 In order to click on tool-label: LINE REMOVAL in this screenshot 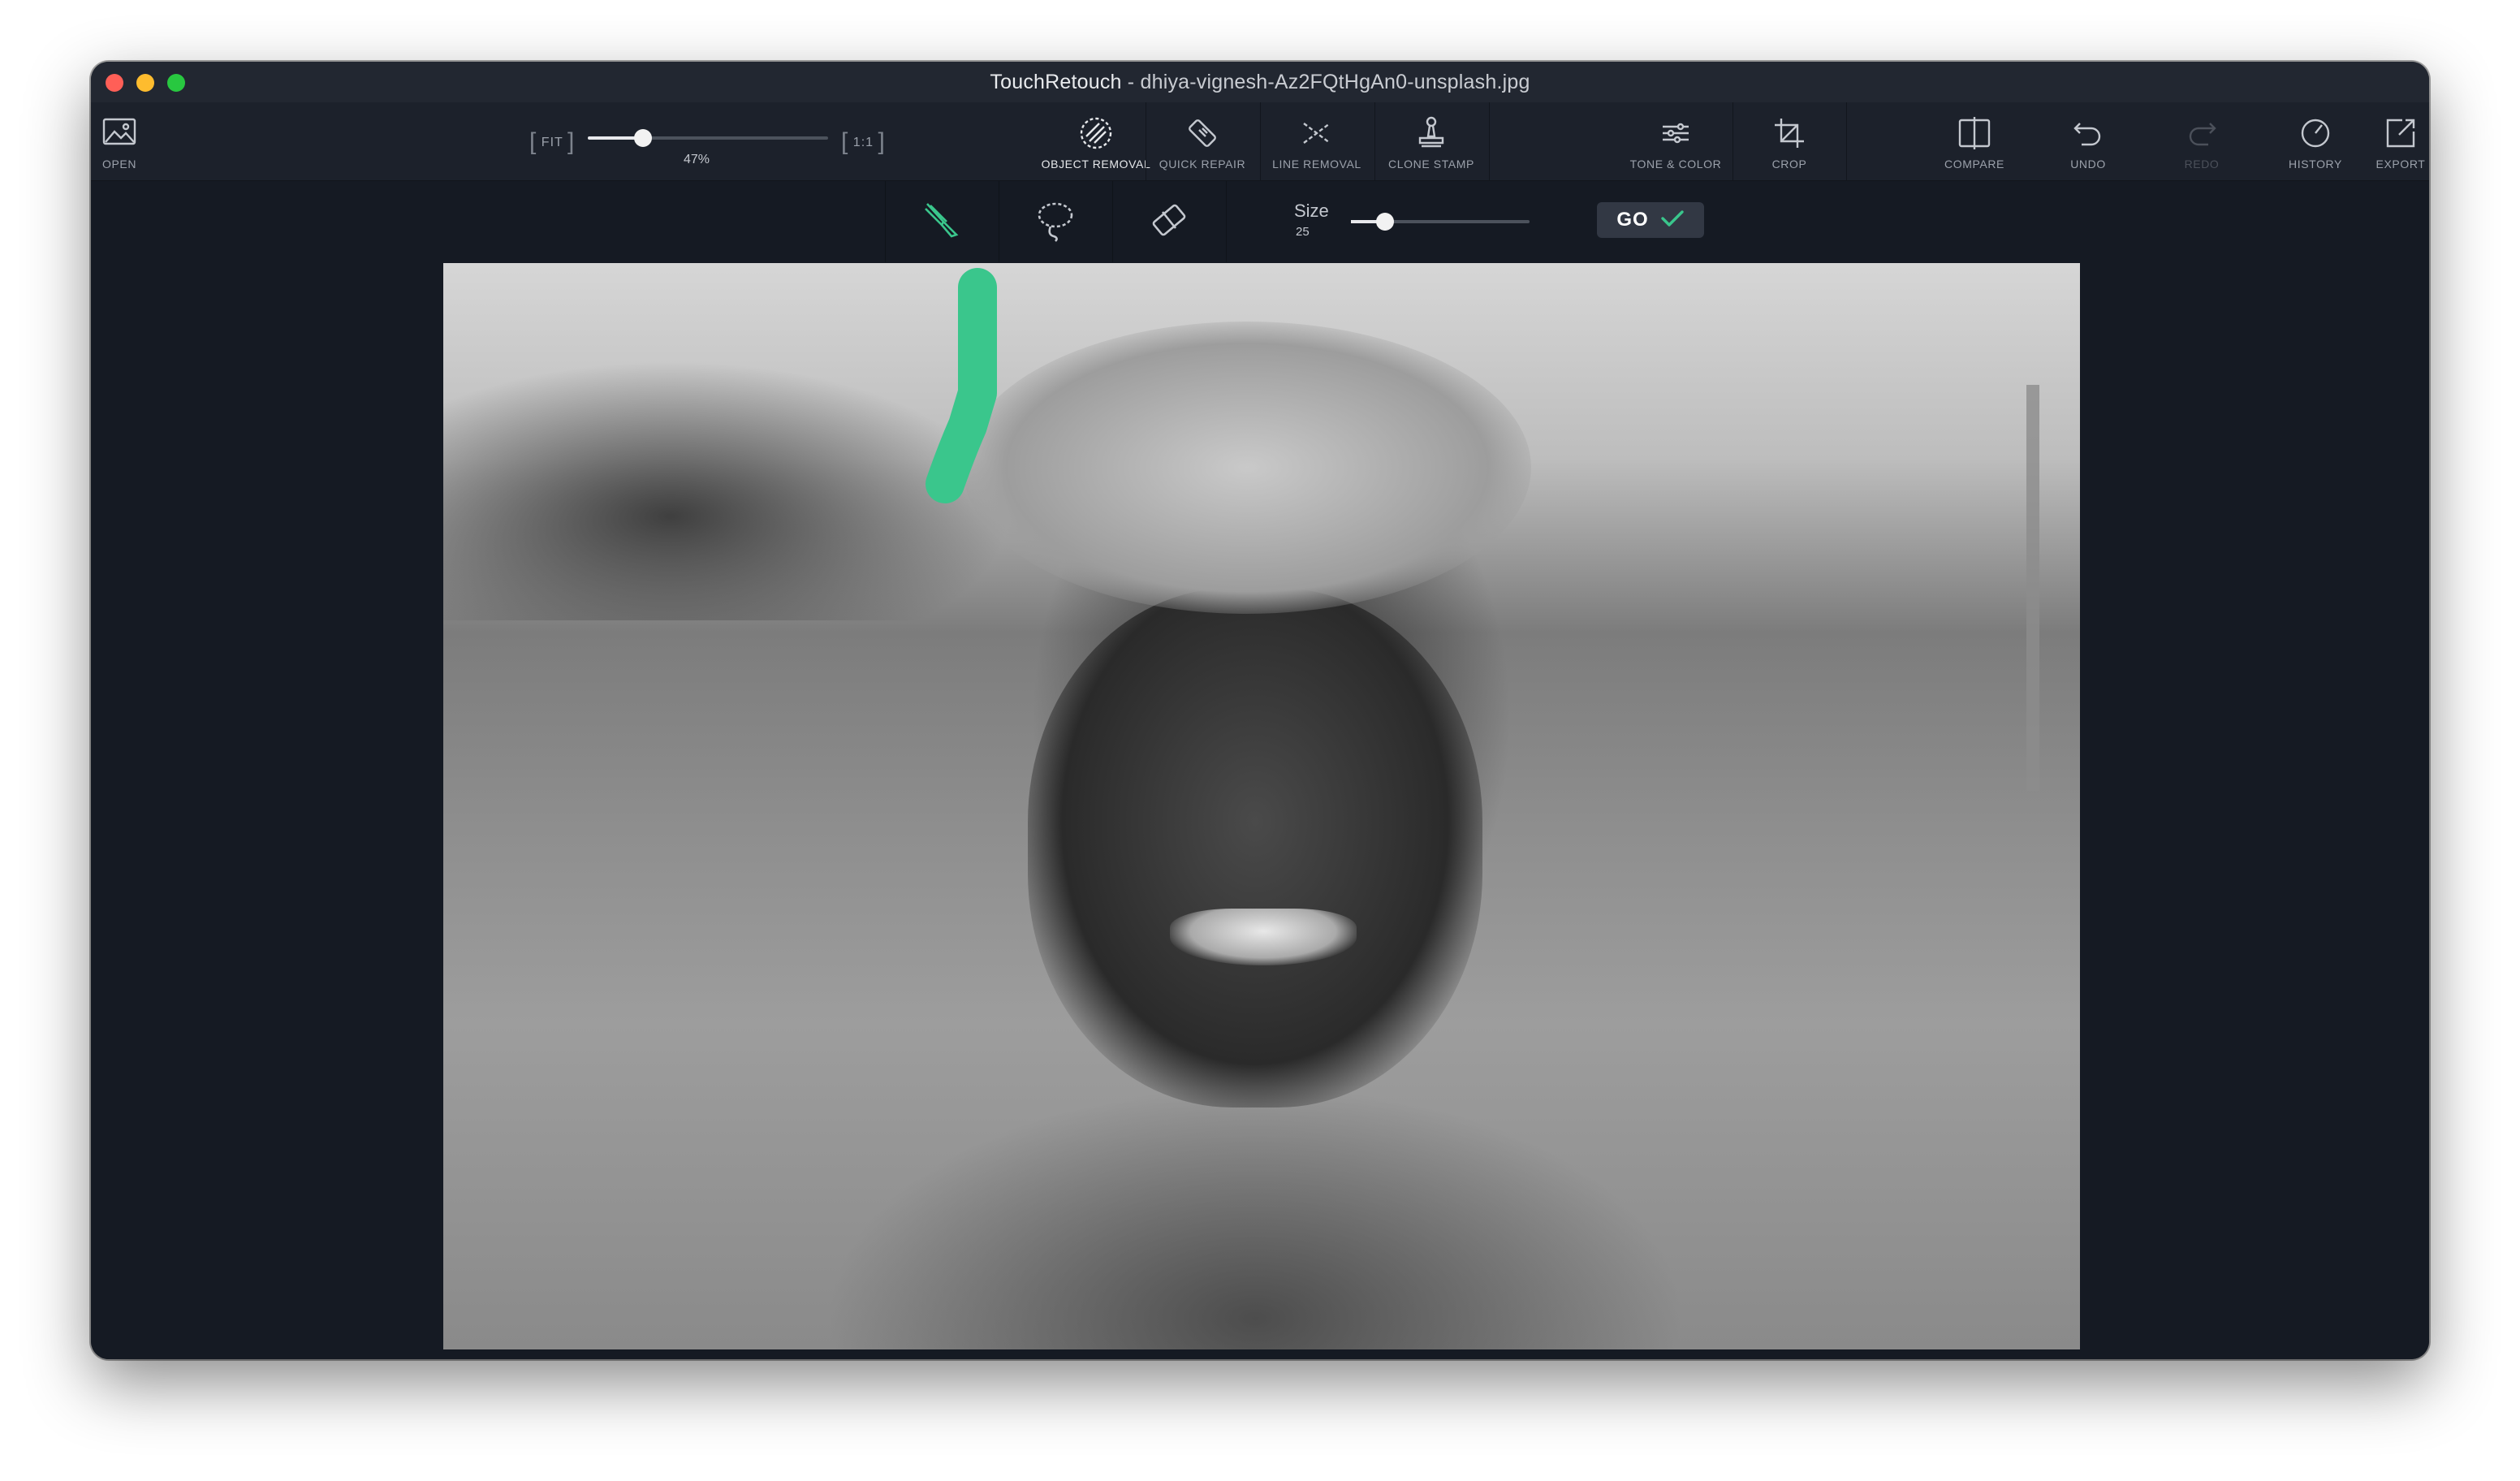, I will do `click(1316, 164)`.